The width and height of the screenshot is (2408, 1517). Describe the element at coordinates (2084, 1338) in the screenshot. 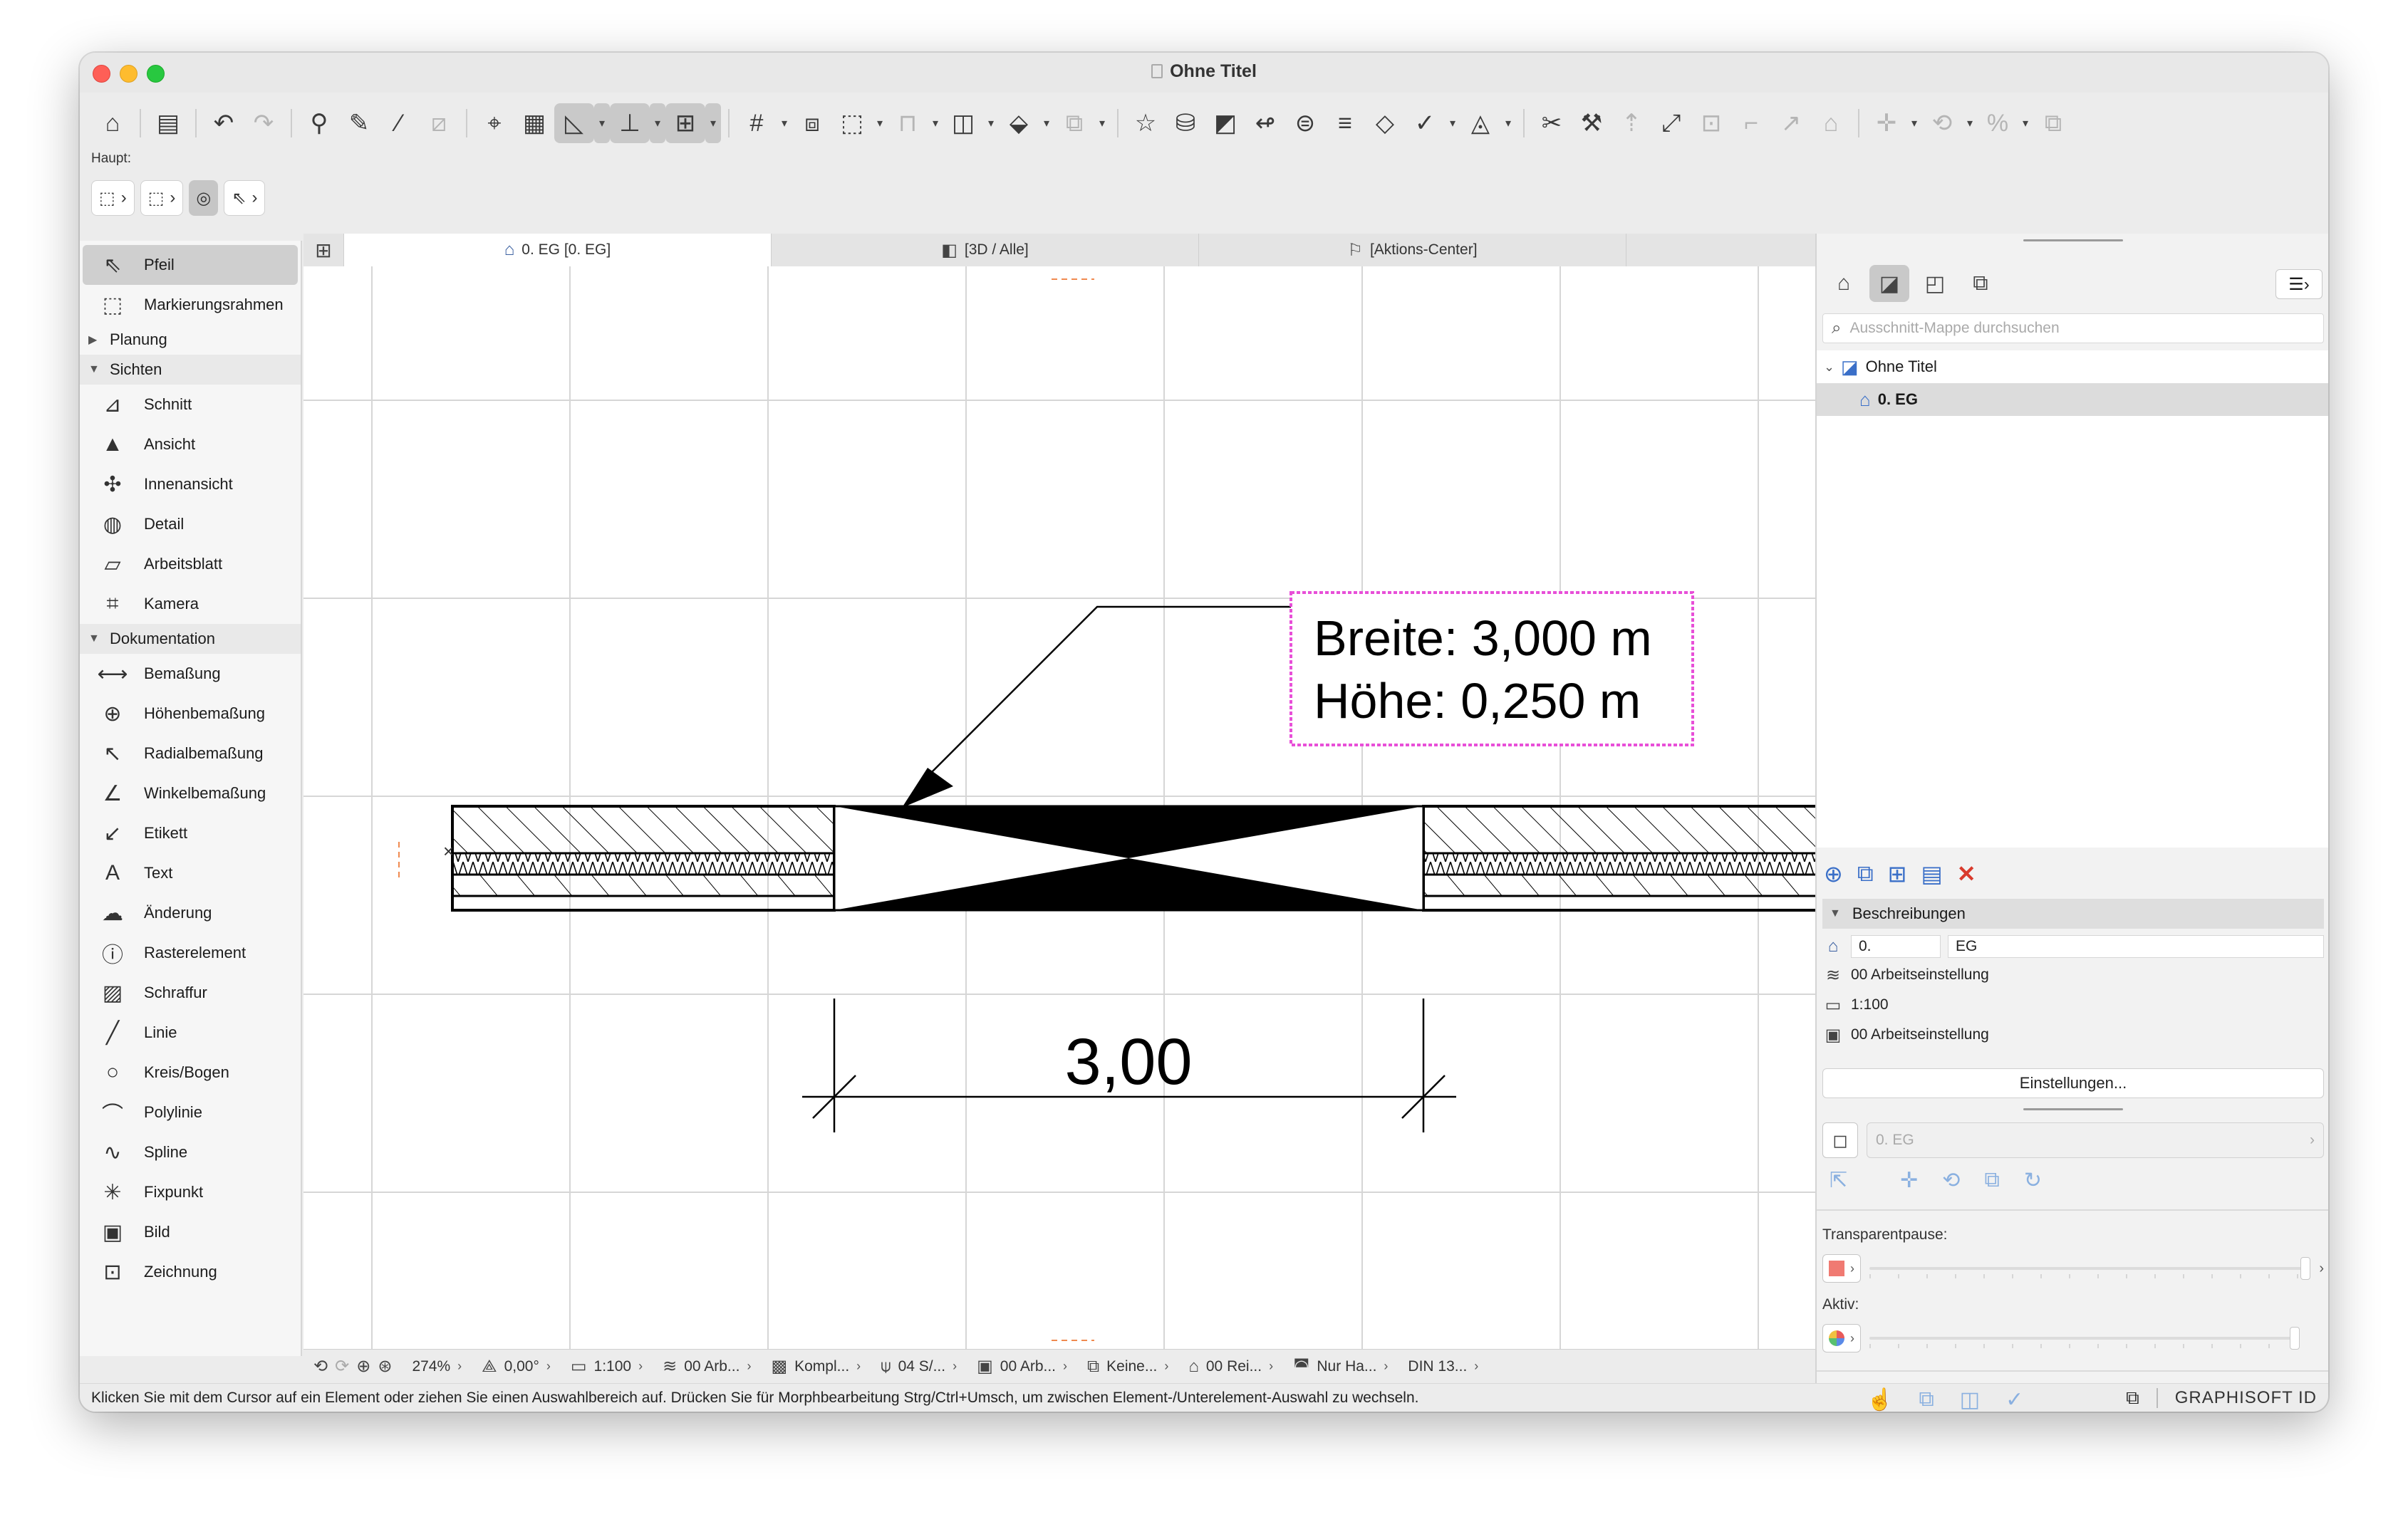

I see `active-slider` at that location.